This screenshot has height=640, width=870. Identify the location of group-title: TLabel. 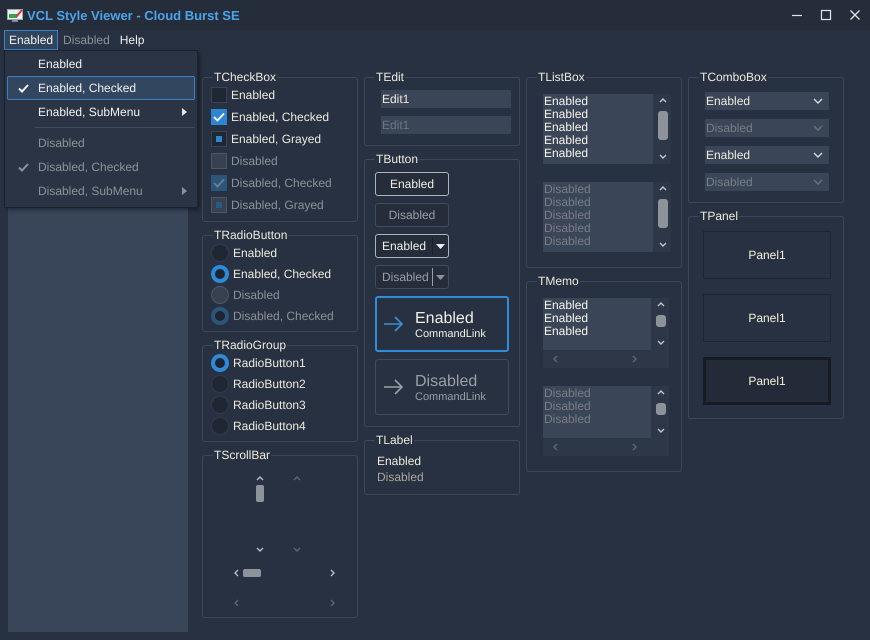
(394, 440).